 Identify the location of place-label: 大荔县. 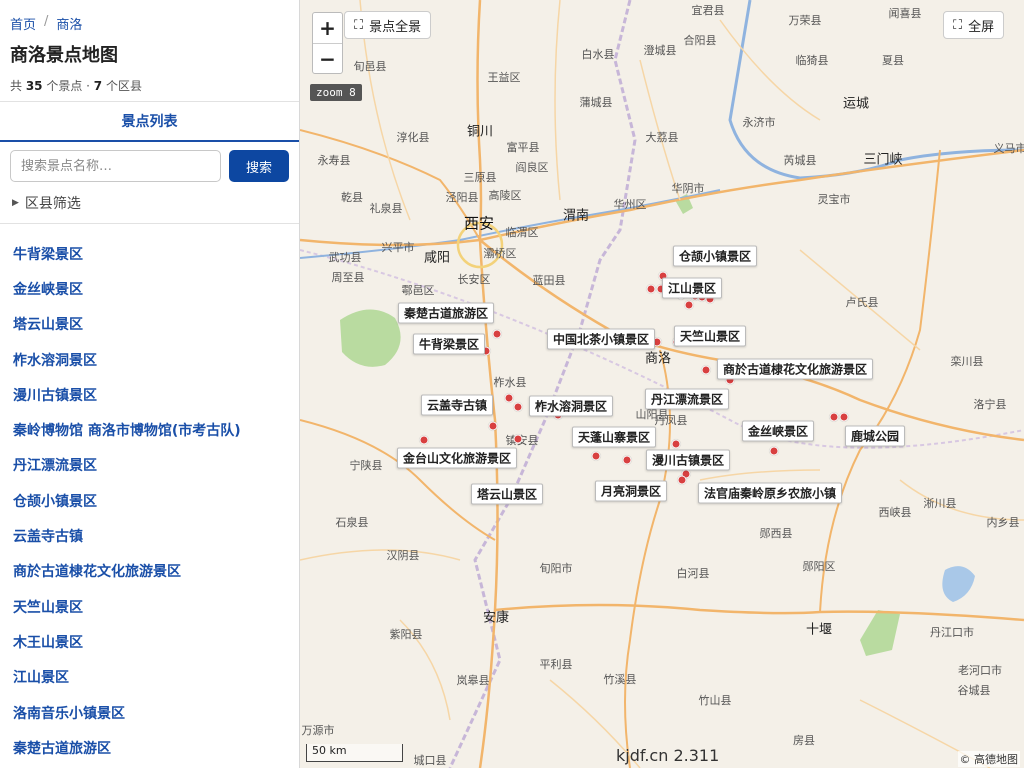
(662, 137).